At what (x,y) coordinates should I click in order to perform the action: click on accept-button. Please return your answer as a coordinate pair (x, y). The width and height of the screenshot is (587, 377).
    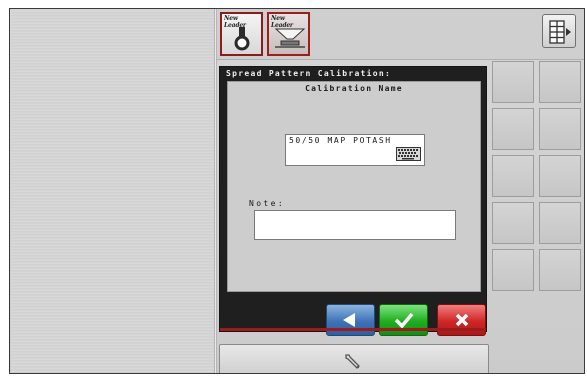
    Looking at the image, I should click on (403, 320).